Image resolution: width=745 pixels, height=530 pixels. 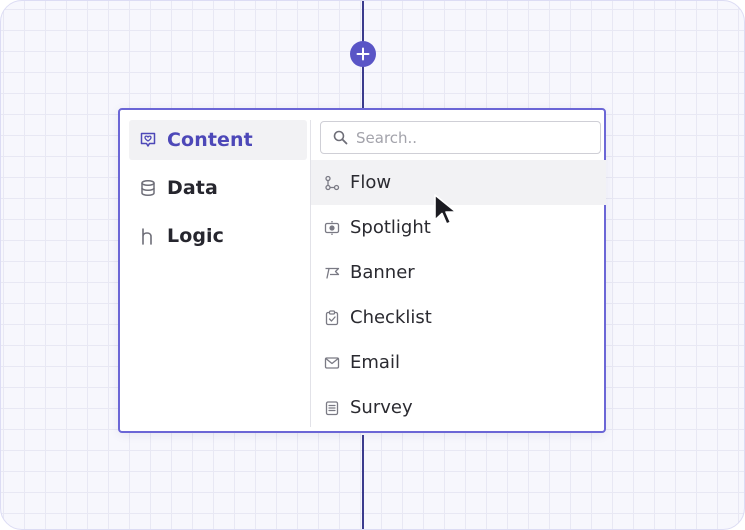 I want to click on envelope-icon, so click(x=332, y=363).